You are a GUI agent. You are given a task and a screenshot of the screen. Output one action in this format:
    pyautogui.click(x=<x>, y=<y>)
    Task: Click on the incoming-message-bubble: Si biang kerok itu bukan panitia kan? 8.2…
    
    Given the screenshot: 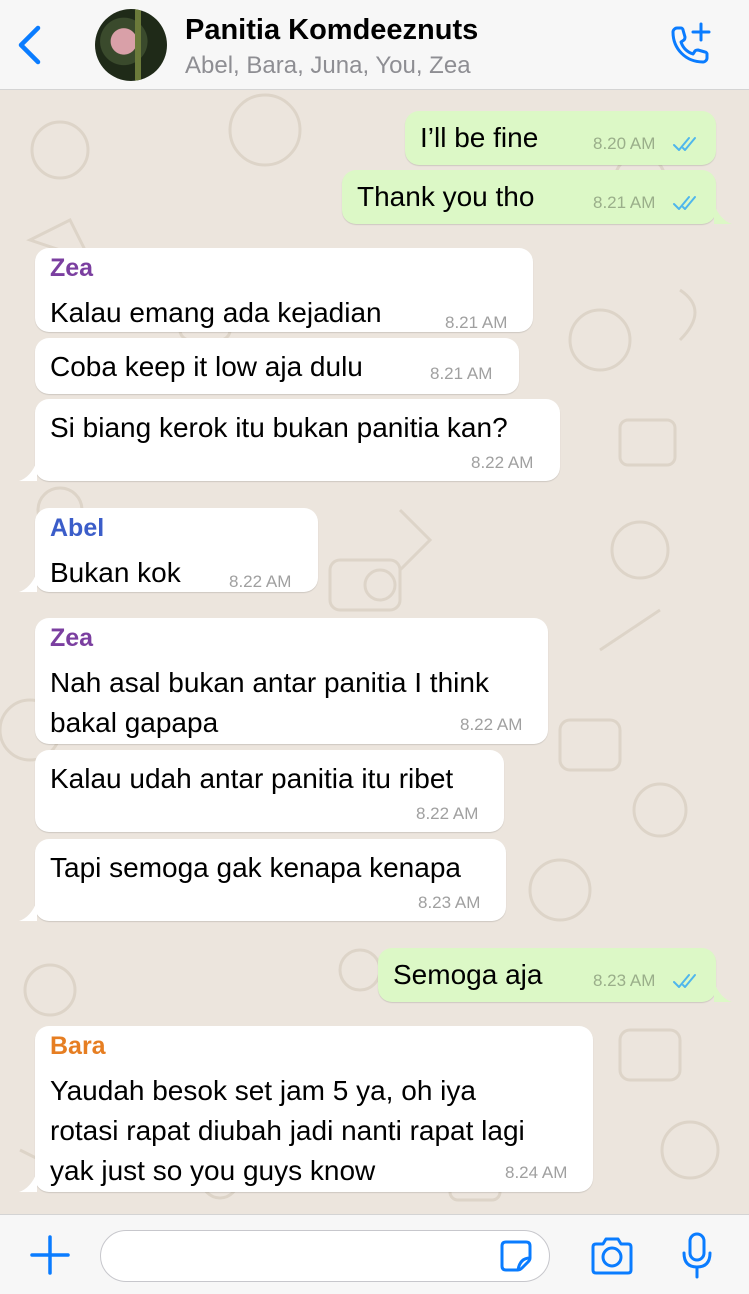 What is the action you would take?
    pyautogui.click(x=289, y=440)
    